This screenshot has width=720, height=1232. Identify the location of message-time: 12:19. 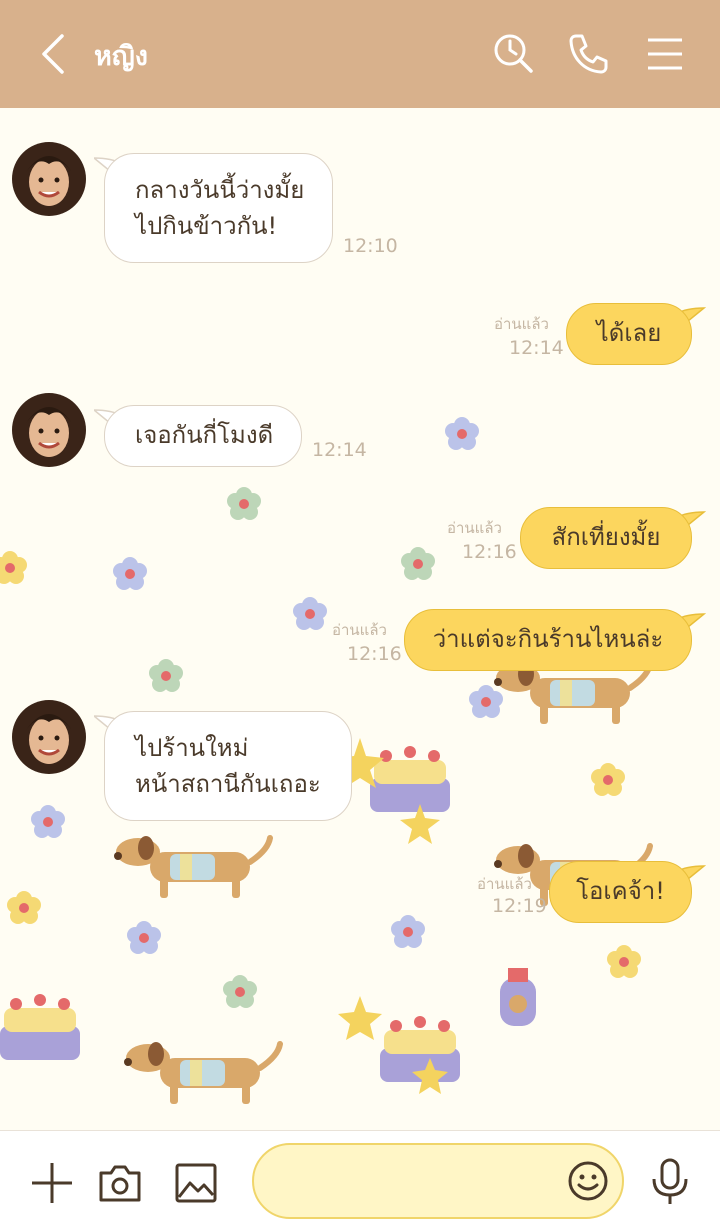
(519, 906).